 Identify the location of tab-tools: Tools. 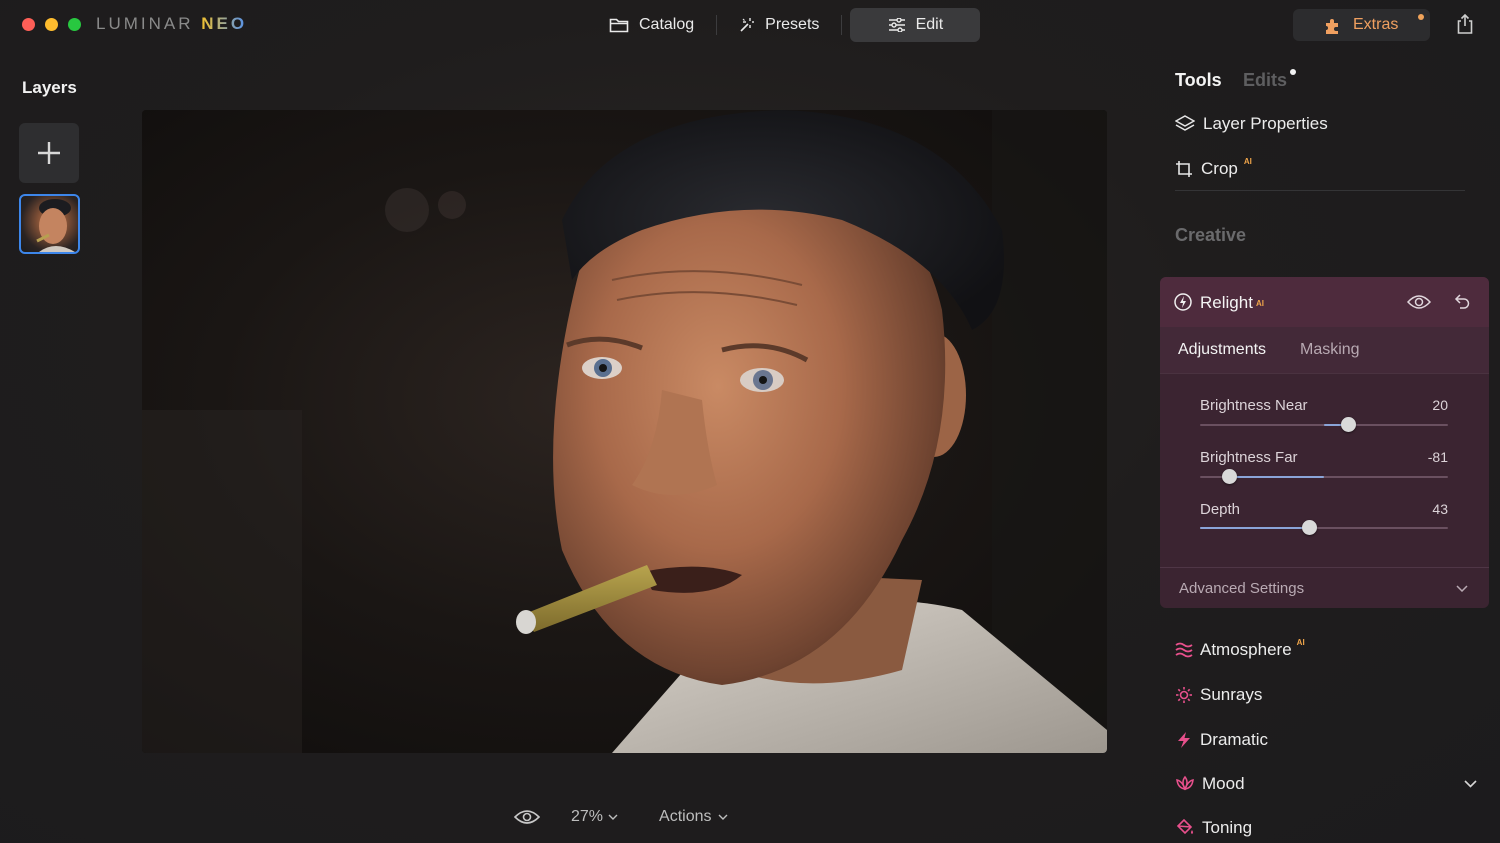
(1198, 80).